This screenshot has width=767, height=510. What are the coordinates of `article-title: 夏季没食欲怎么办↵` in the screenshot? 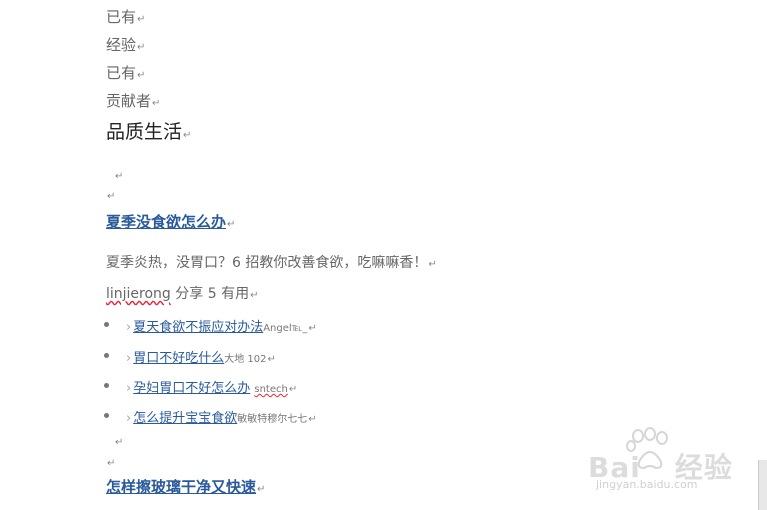 It's located at (170, 222).